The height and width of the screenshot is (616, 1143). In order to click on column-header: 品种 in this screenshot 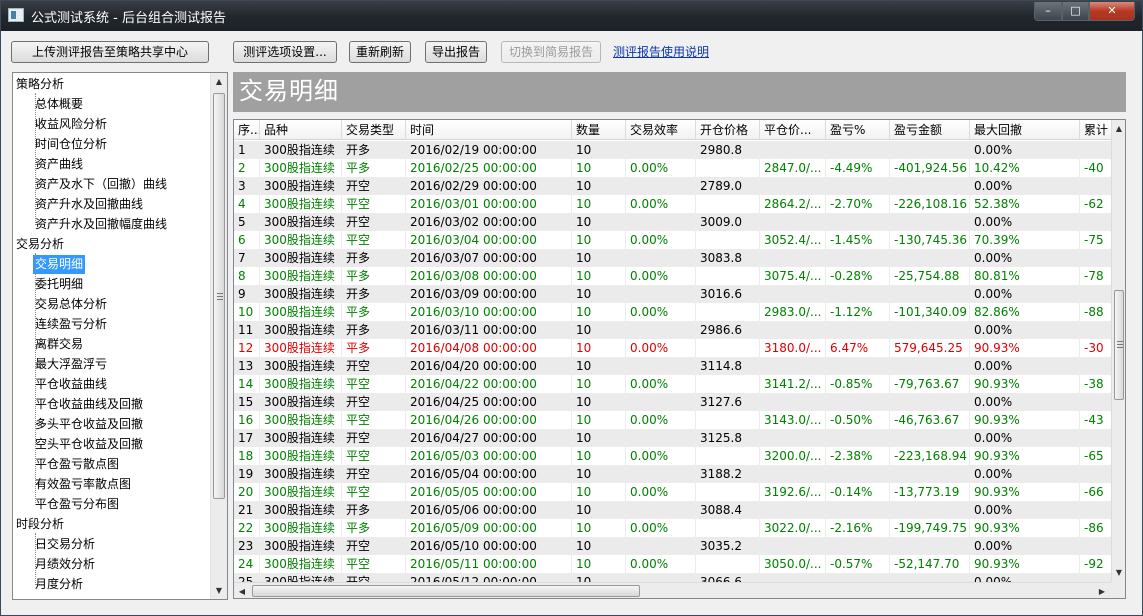, I will do `click(301, 130)`.